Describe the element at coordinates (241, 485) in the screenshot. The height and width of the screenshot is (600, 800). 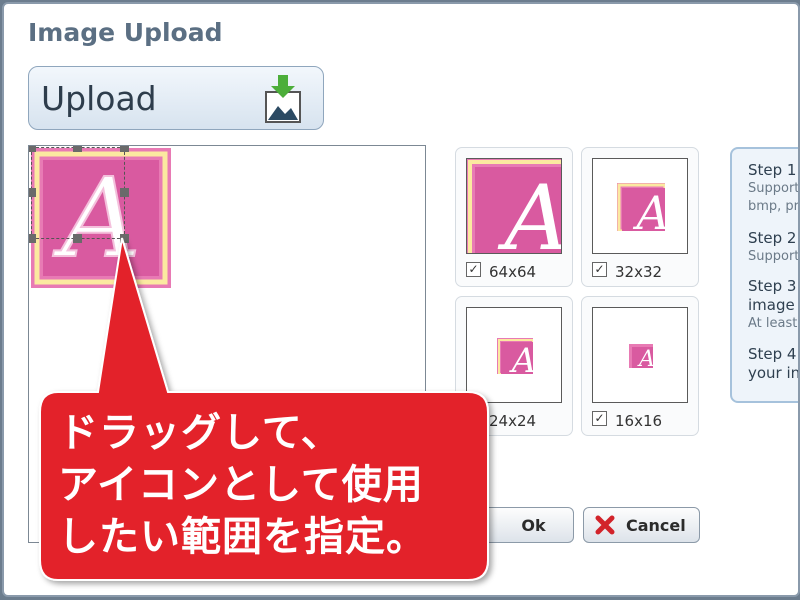
I see `callout-line-2: アイコンとして使用` at that location.